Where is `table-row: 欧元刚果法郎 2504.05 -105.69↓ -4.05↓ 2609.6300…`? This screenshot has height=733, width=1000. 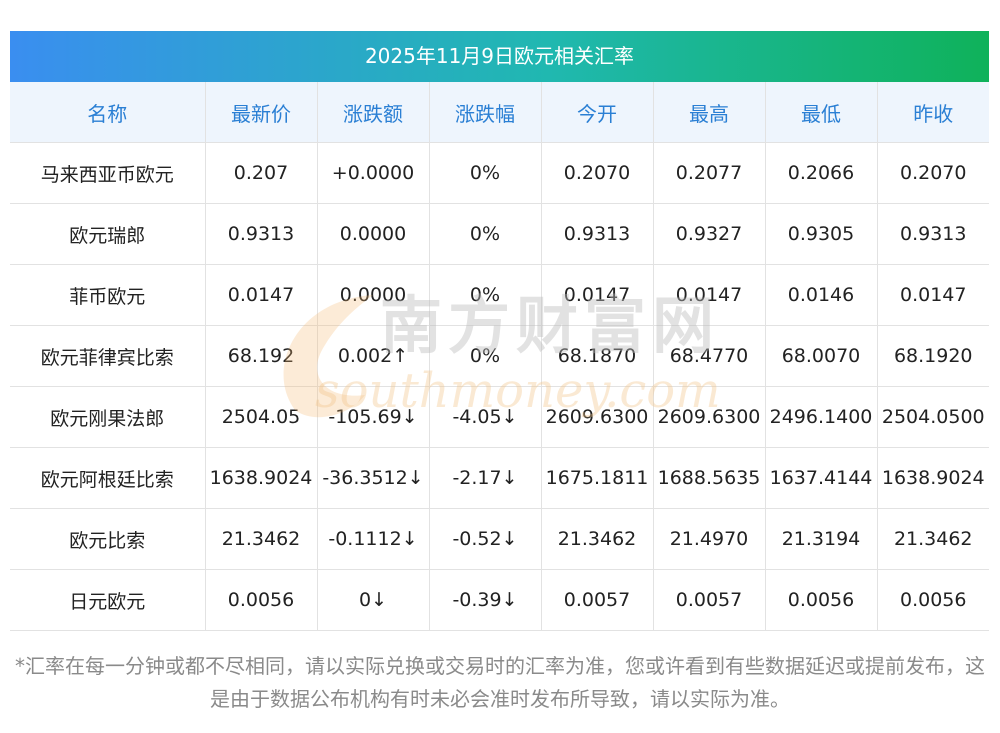
table-row: 欧元刚果法郎 2504.05 -105.69↓ -4.05↓ 2609.6300… is located at coordinates (499, 417).